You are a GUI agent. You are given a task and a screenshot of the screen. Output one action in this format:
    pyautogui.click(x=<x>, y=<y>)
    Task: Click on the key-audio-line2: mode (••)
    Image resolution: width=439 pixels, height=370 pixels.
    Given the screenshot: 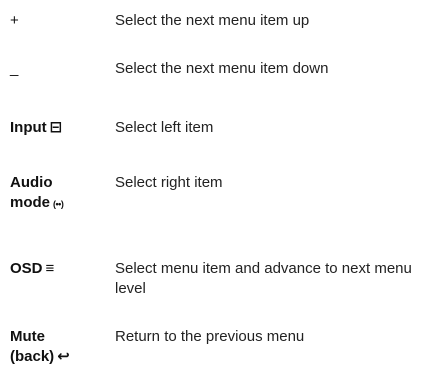 What is the action you would take?
    pyautogui.click(x=60, y=203)
    